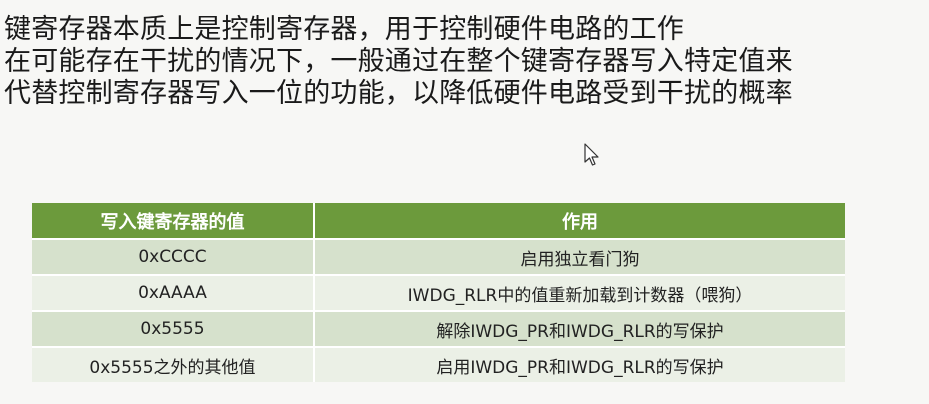 The height and width of the screenshot is (404, 929). Describe the element at coordinates (173, 364) in the screenshot. I see `cell-key-value: 0x5555之外的其他值` at that location.